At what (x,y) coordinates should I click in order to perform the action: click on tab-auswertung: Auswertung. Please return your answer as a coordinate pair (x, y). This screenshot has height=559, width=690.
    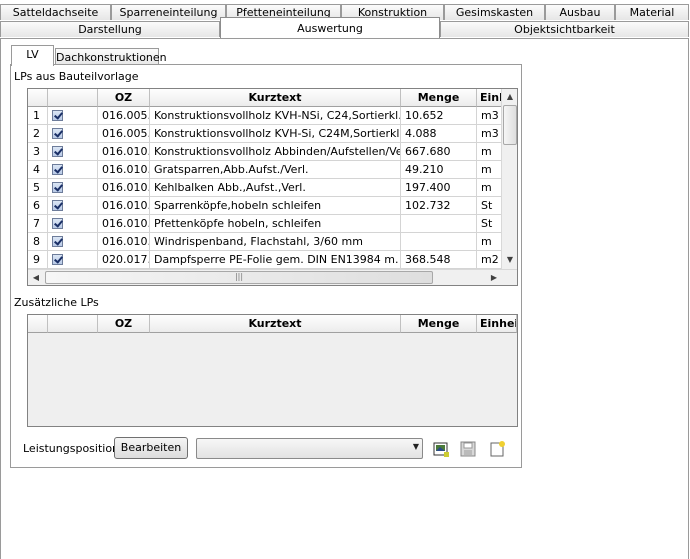
    Looking at the image, I should click on (330, 27).